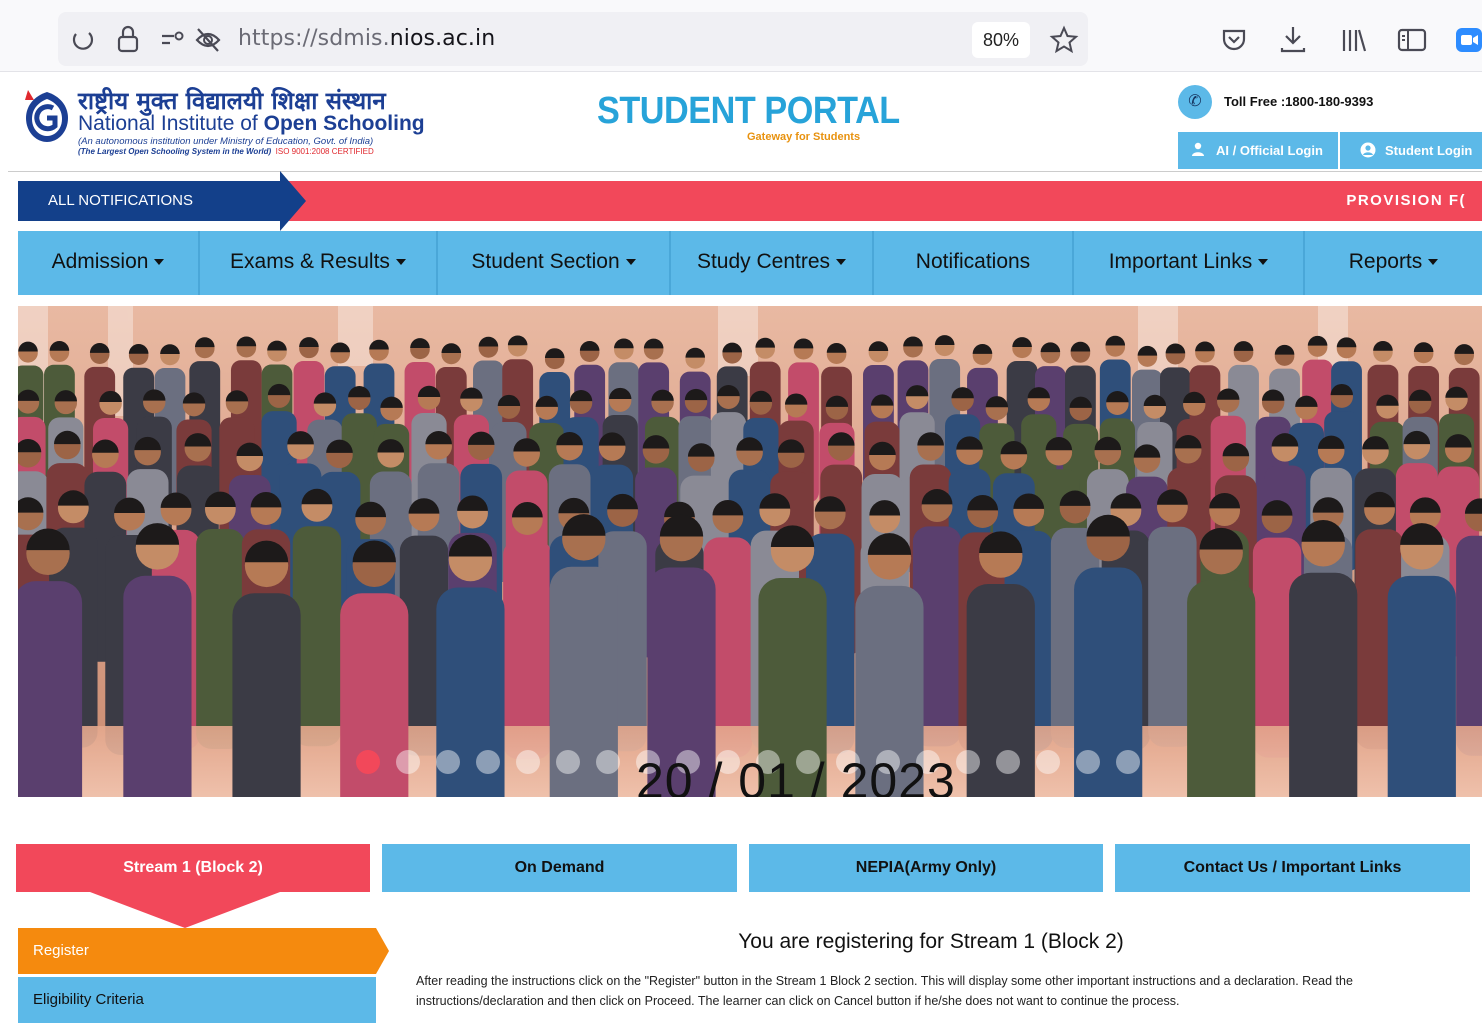 This screenshot has width=1482, height=1023. Describe the element at coordinates (1299, 101) in the screenshot. I see `toll-free-number: Toll Free :1800-180-9393` at that location.